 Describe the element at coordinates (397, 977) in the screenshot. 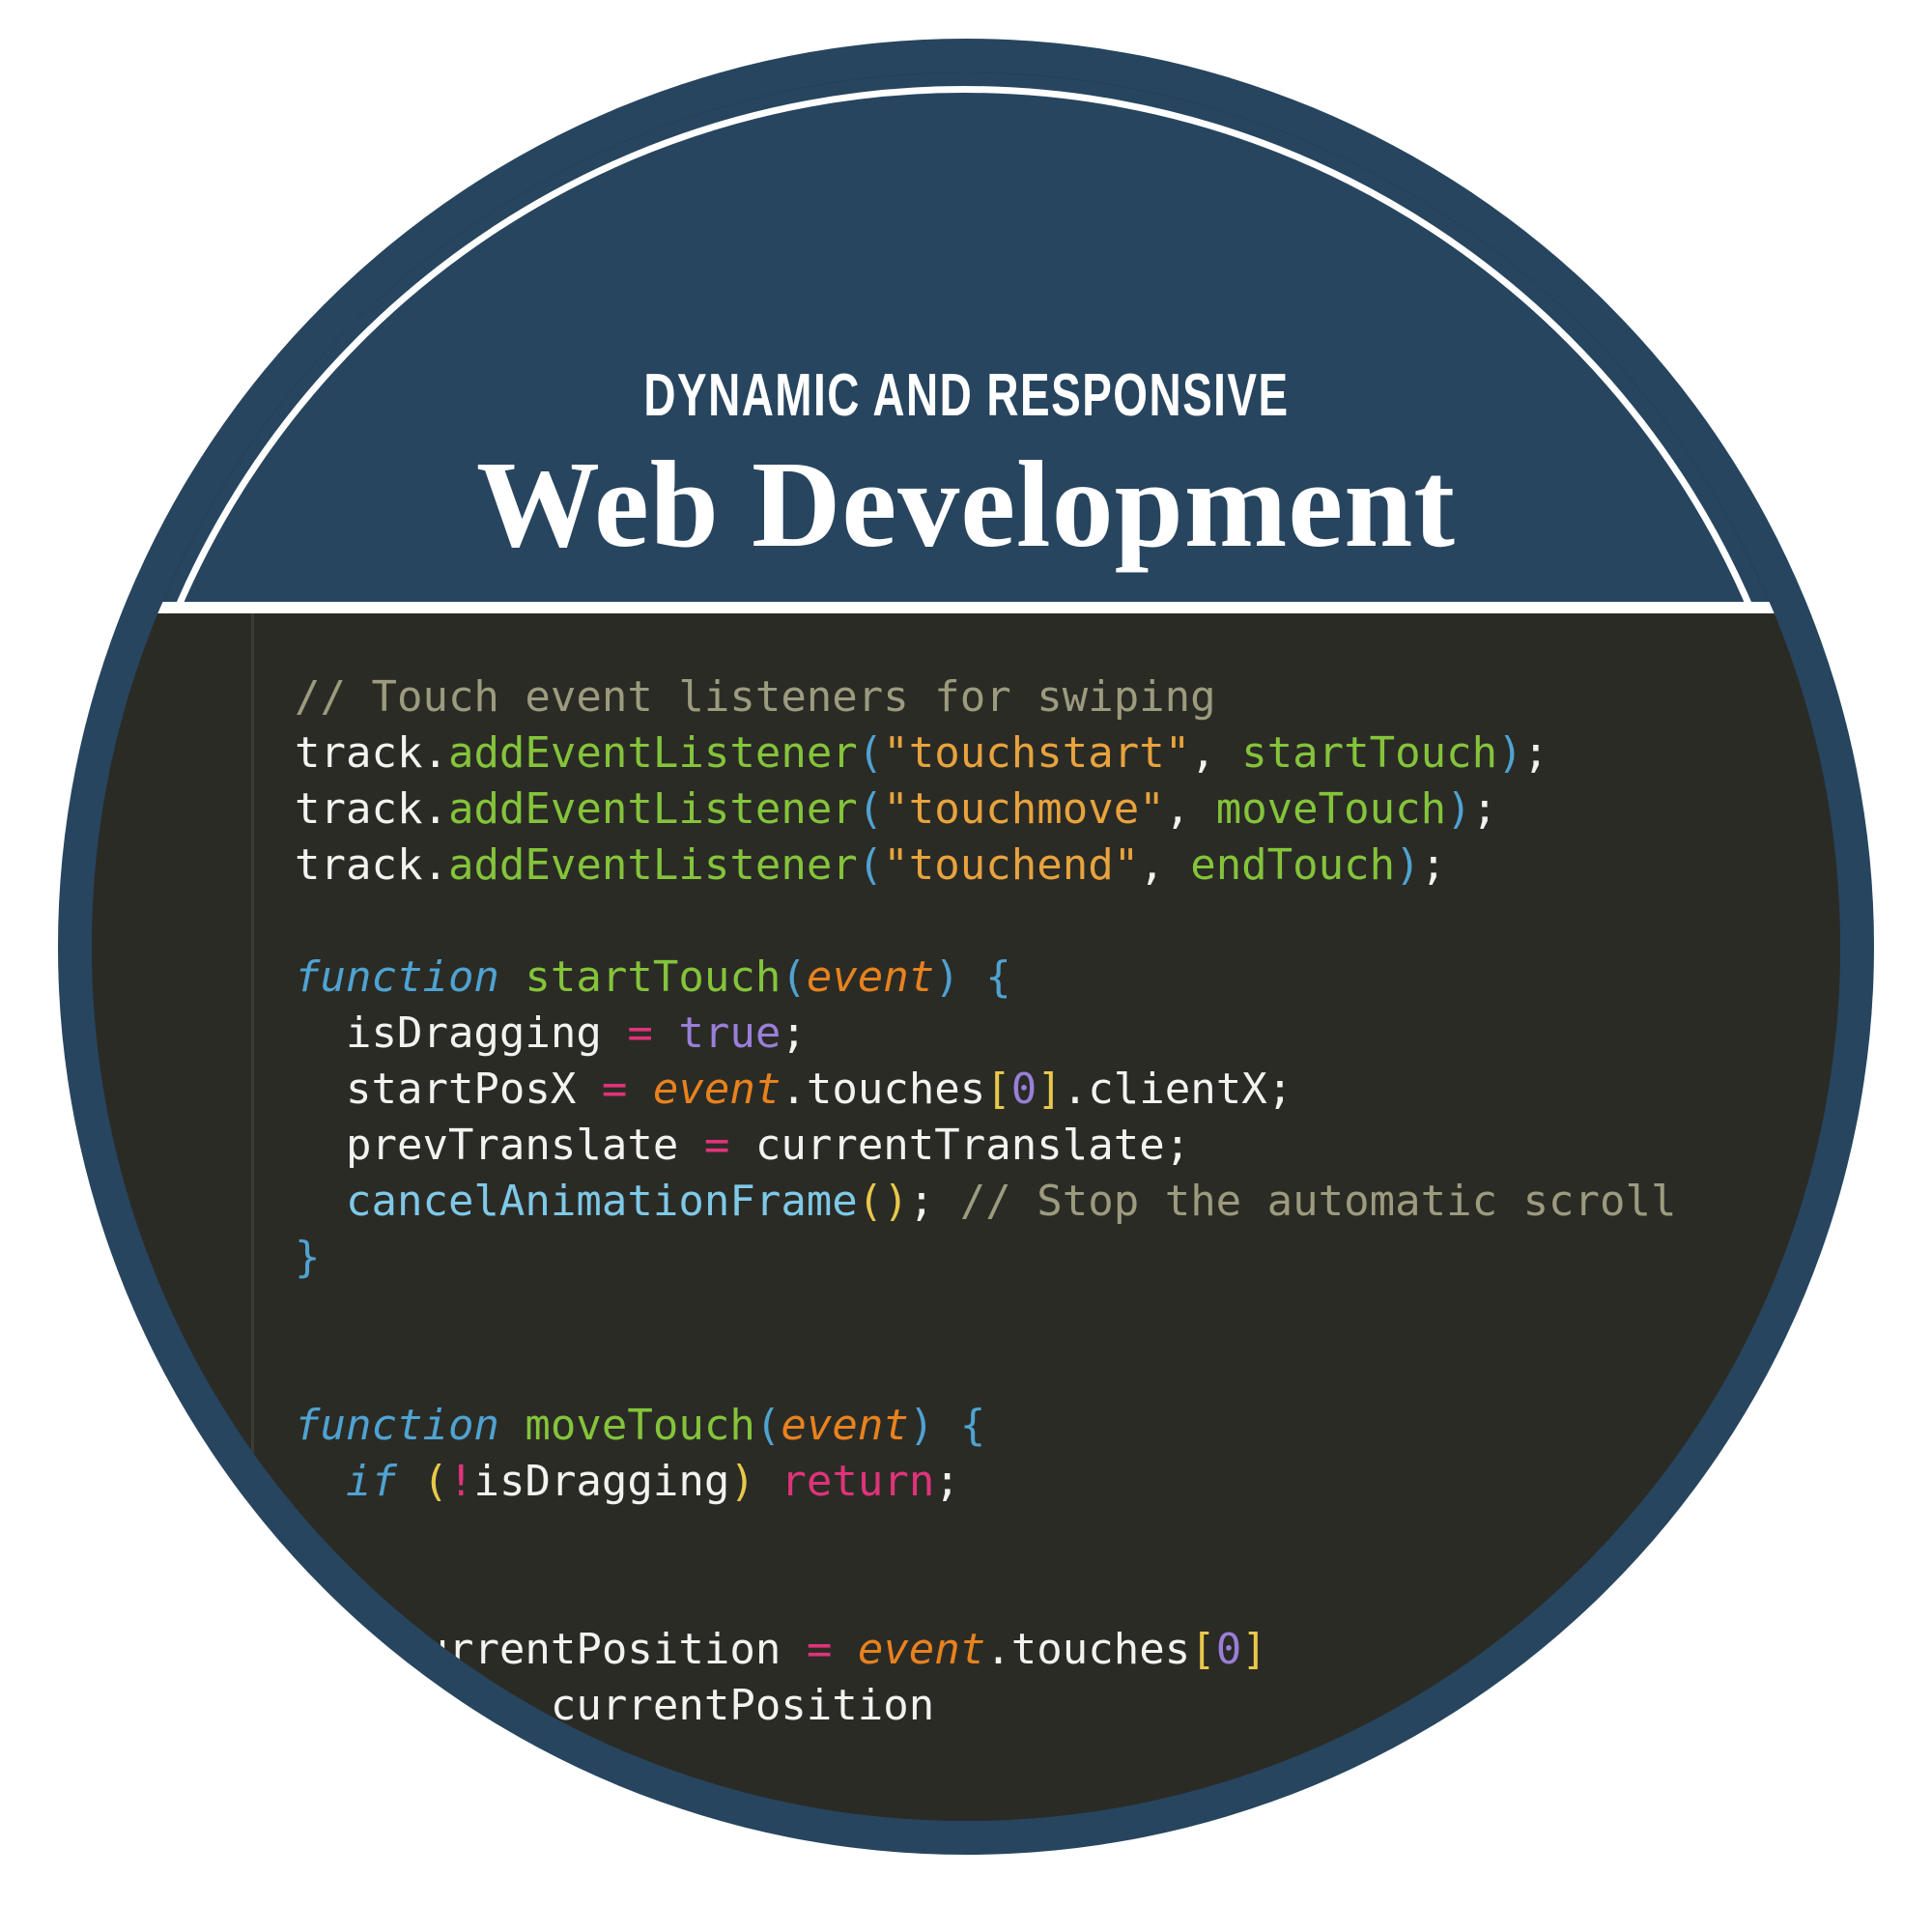

I see `code-keyword: function` at that location.